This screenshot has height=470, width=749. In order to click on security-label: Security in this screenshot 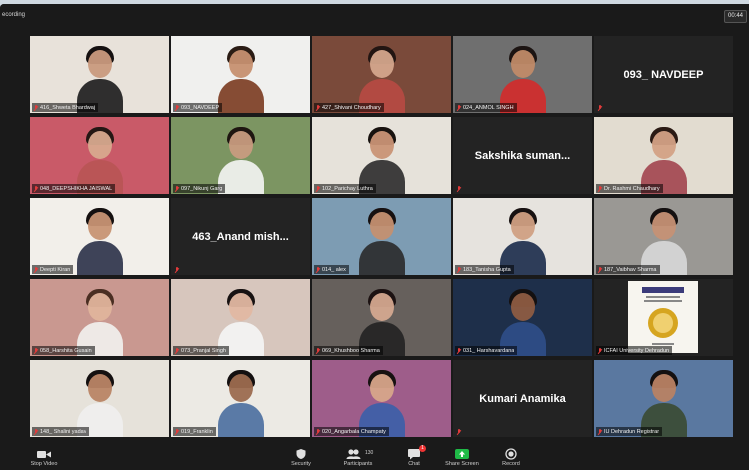, I will do `click(301, 464)`.